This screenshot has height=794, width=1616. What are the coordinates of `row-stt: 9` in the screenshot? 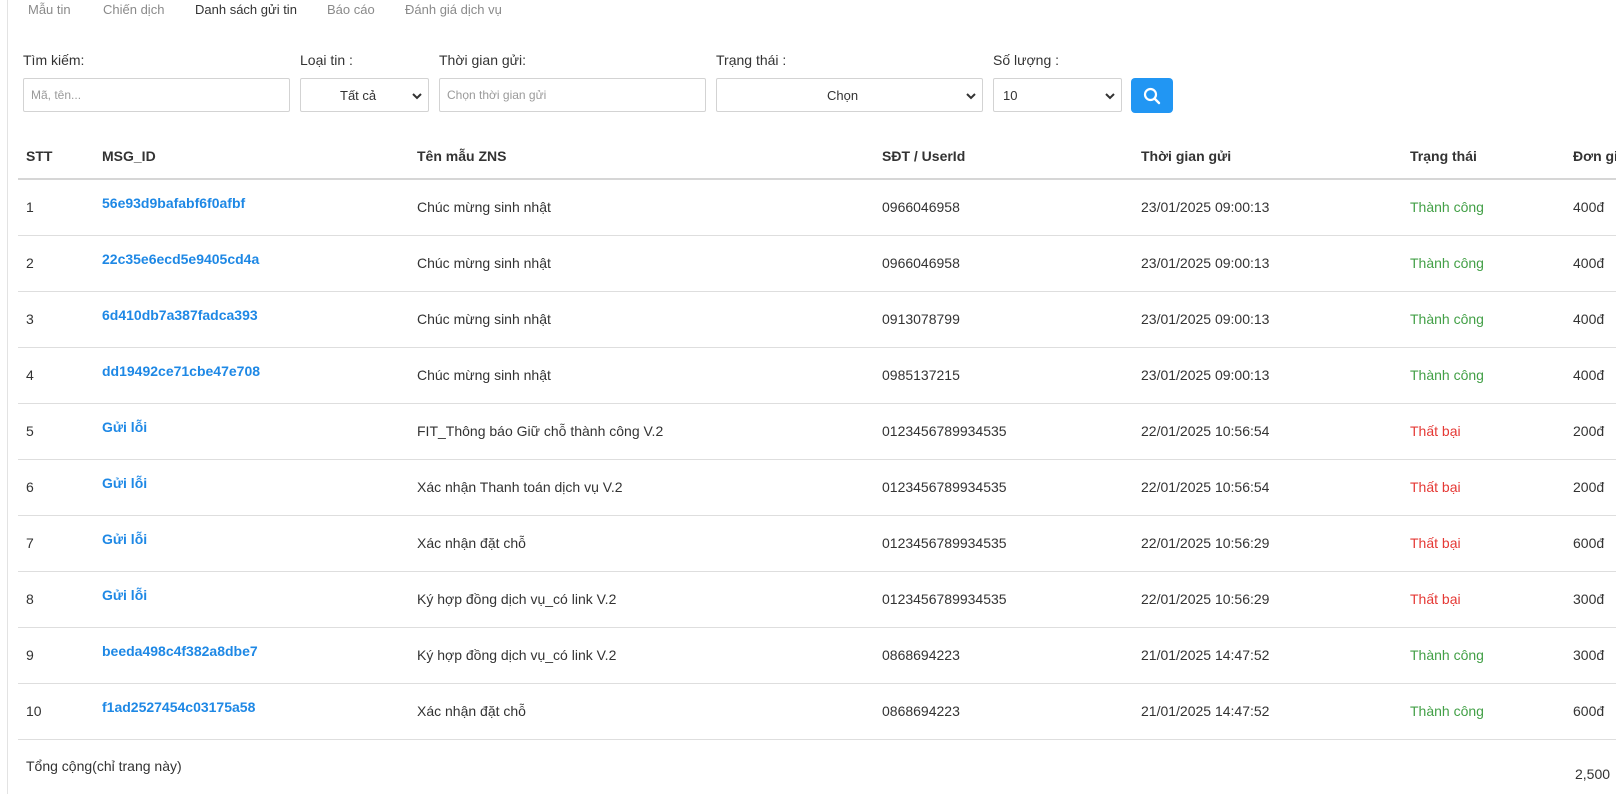 It's located at (30, 655).